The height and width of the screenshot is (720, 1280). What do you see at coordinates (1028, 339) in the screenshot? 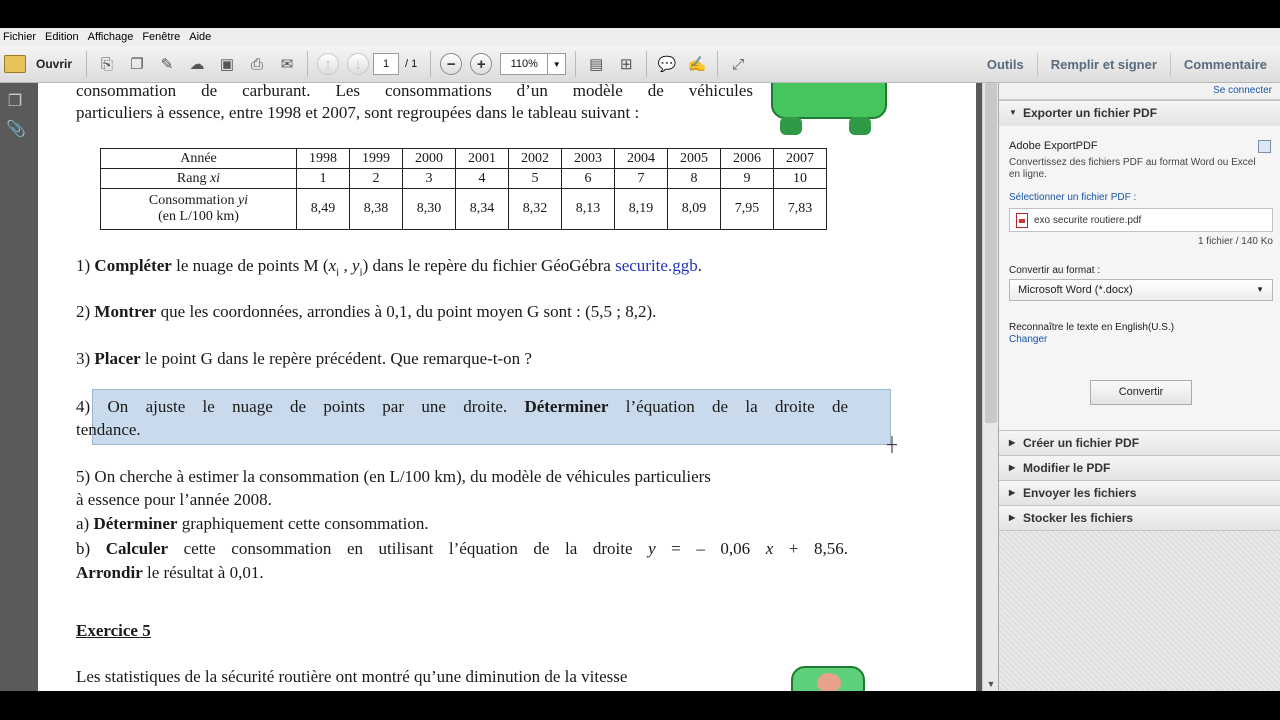
I see `change-language-link: Changer` at bounding box center [1028, 339].